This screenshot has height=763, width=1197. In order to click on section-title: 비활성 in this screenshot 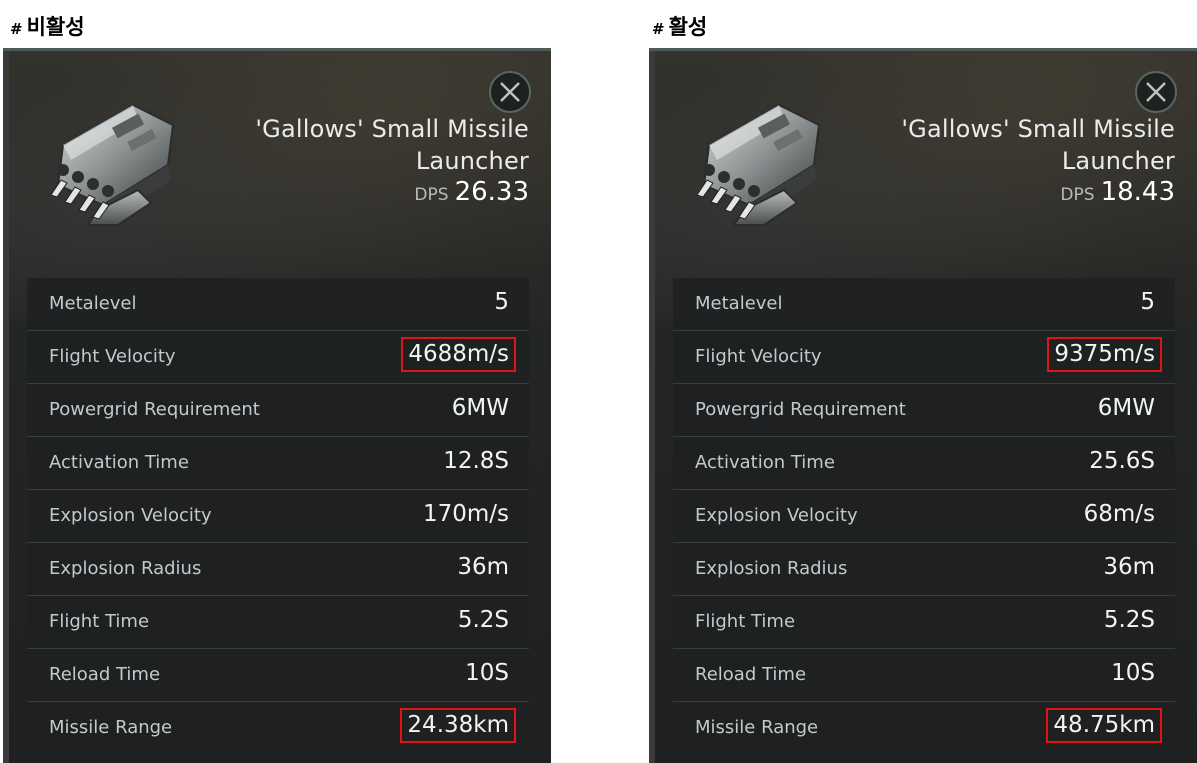, I will do `click(55, 27)`.